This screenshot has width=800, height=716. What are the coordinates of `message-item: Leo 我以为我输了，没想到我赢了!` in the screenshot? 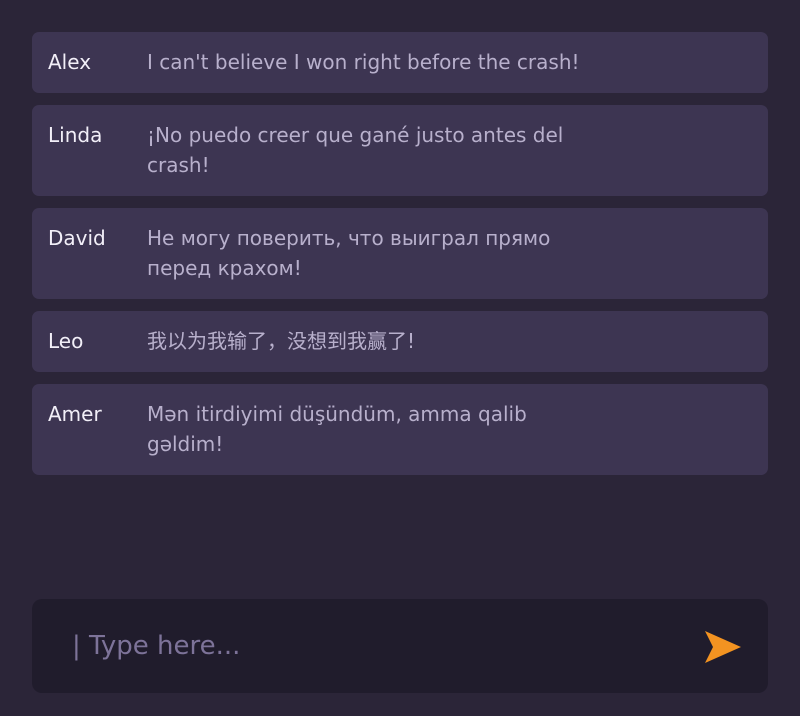 It's located at (400, 341).